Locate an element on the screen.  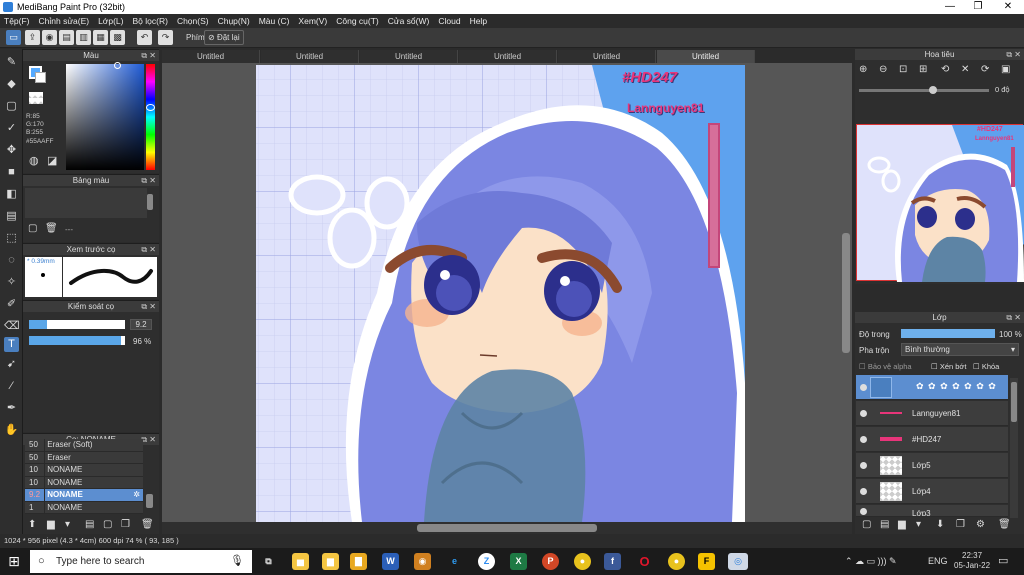
layer-opacity-slider is located at coordinates (948, 333).